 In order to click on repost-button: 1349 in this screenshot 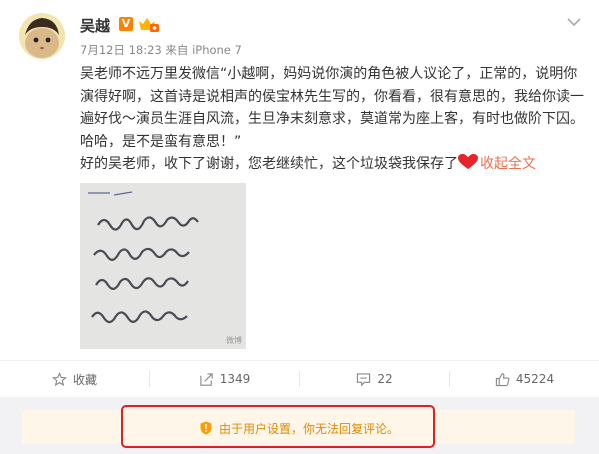, I will do `click(224, 379)`.